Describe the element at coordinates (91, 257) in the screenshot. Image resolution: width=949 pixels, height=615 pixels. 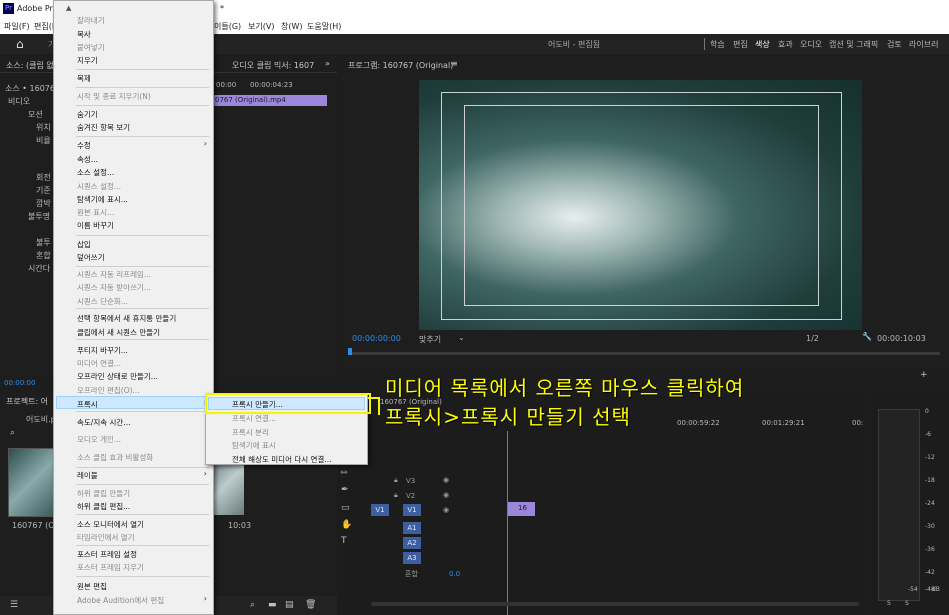
I see `context-menu-item: 덮어쓰기` at that location.